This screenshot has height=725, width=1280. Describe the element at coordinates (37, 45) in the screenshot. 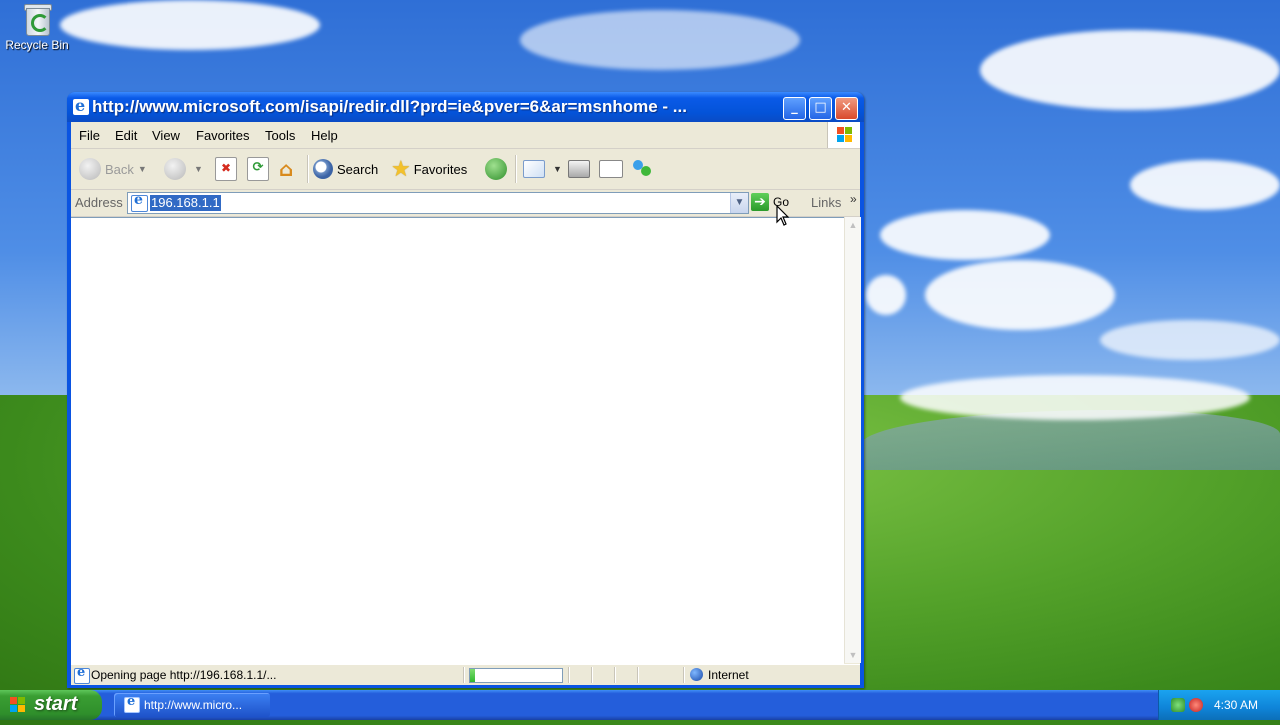

I see `recycle-bin-label: Recycle Bin` at that location.